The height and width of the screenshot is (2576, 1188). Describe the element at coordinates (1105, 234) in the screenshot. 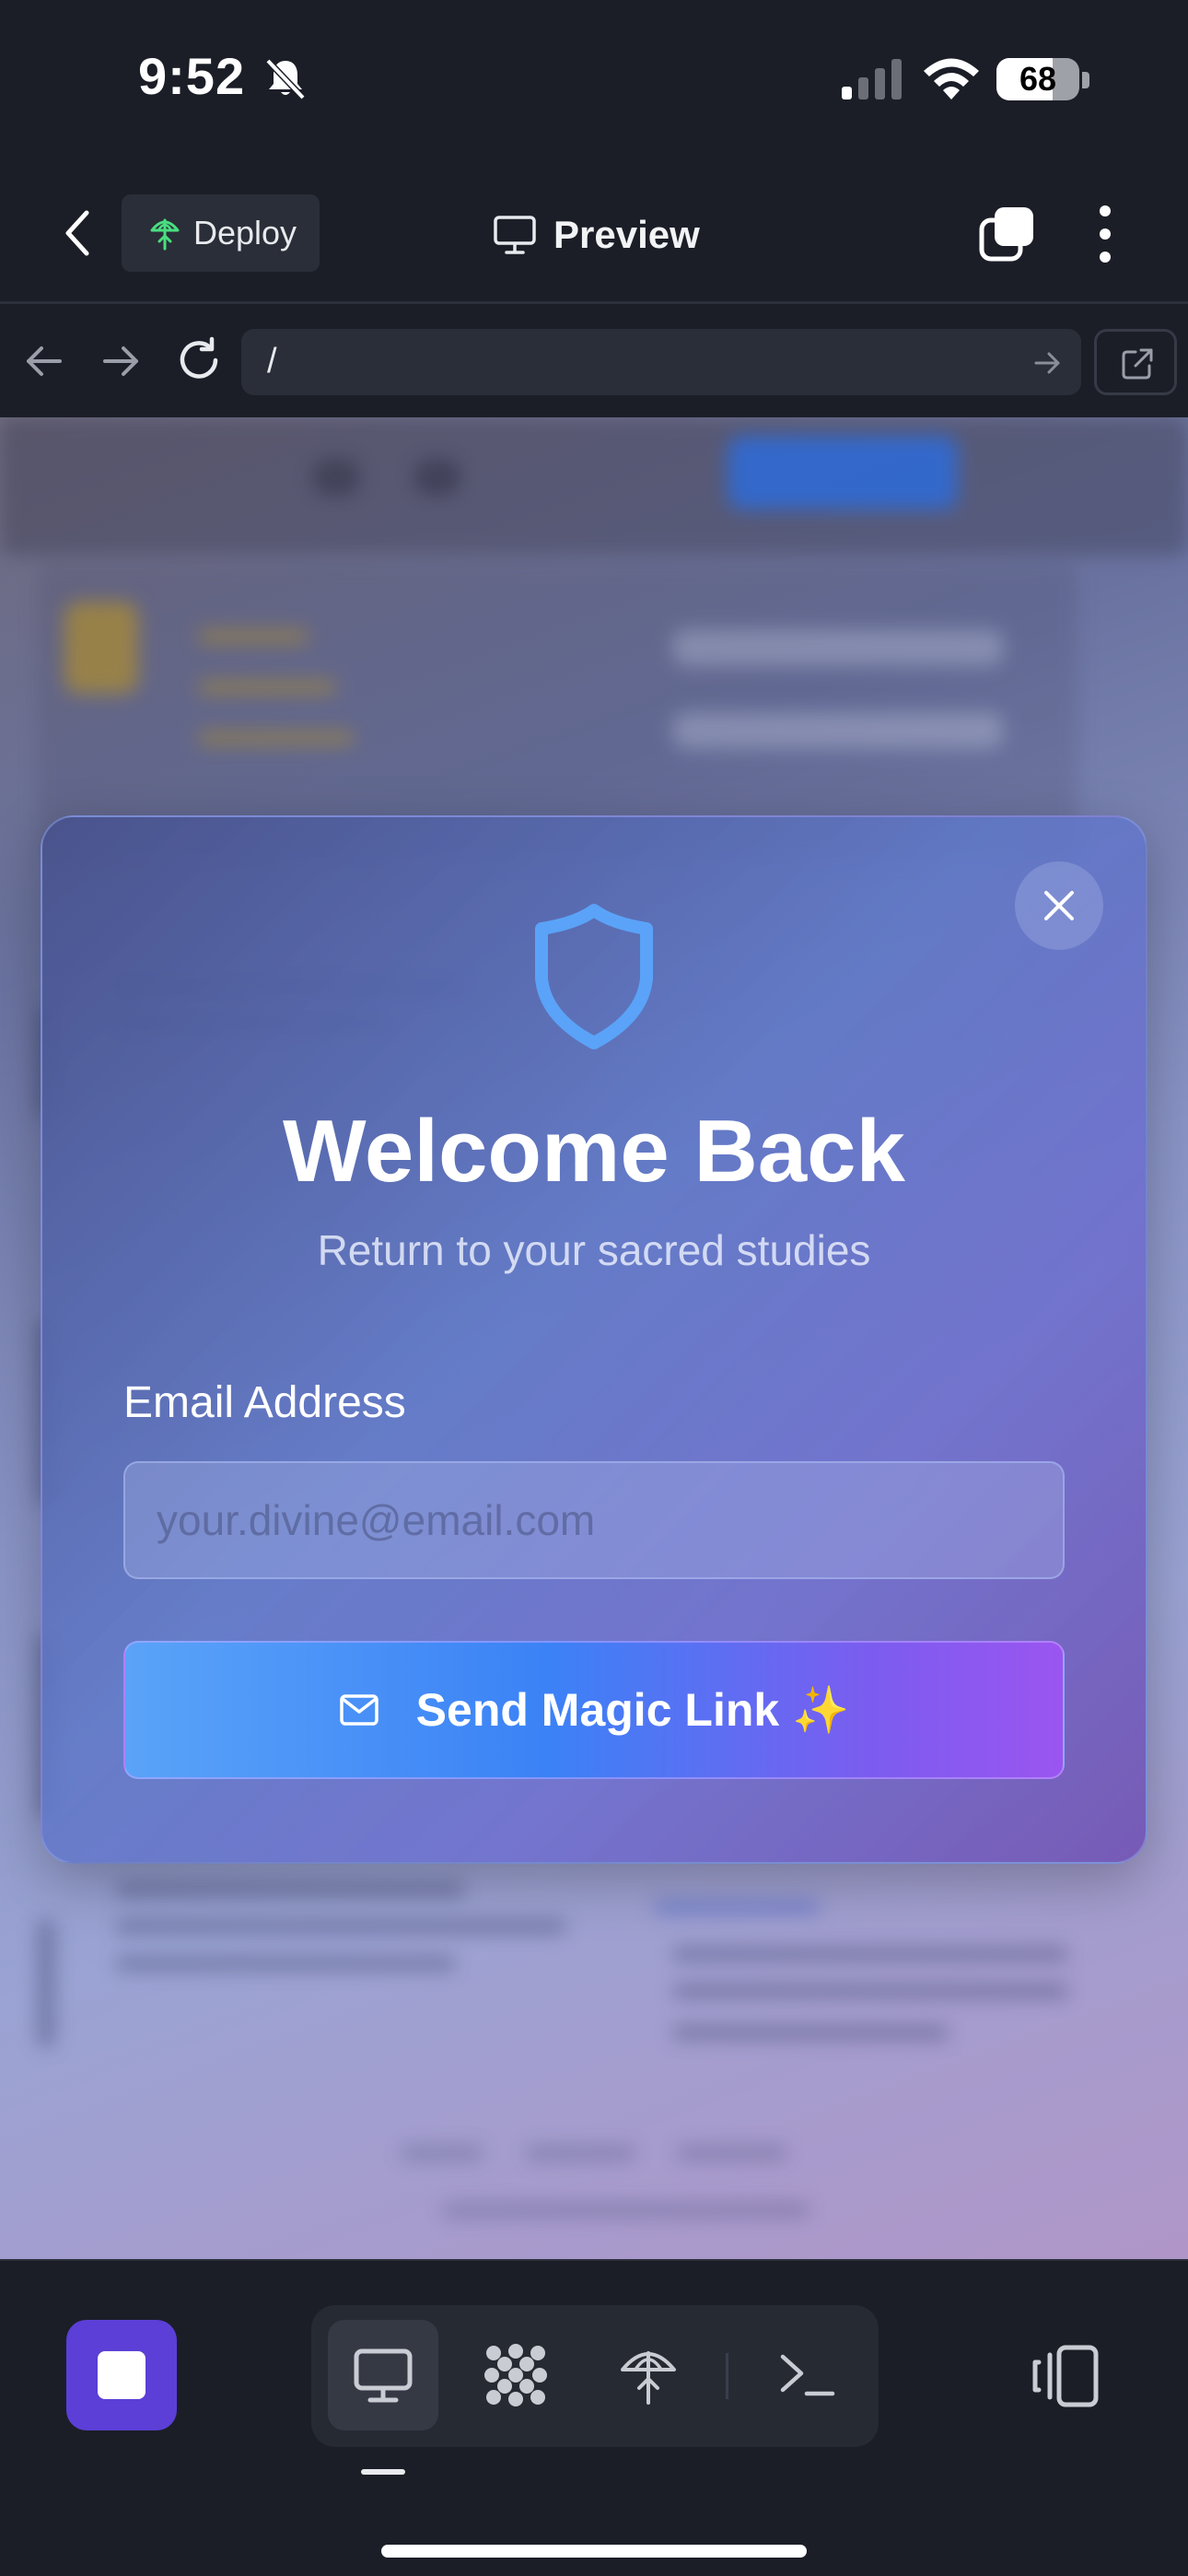

I see `more-vertical-icon` at that location.